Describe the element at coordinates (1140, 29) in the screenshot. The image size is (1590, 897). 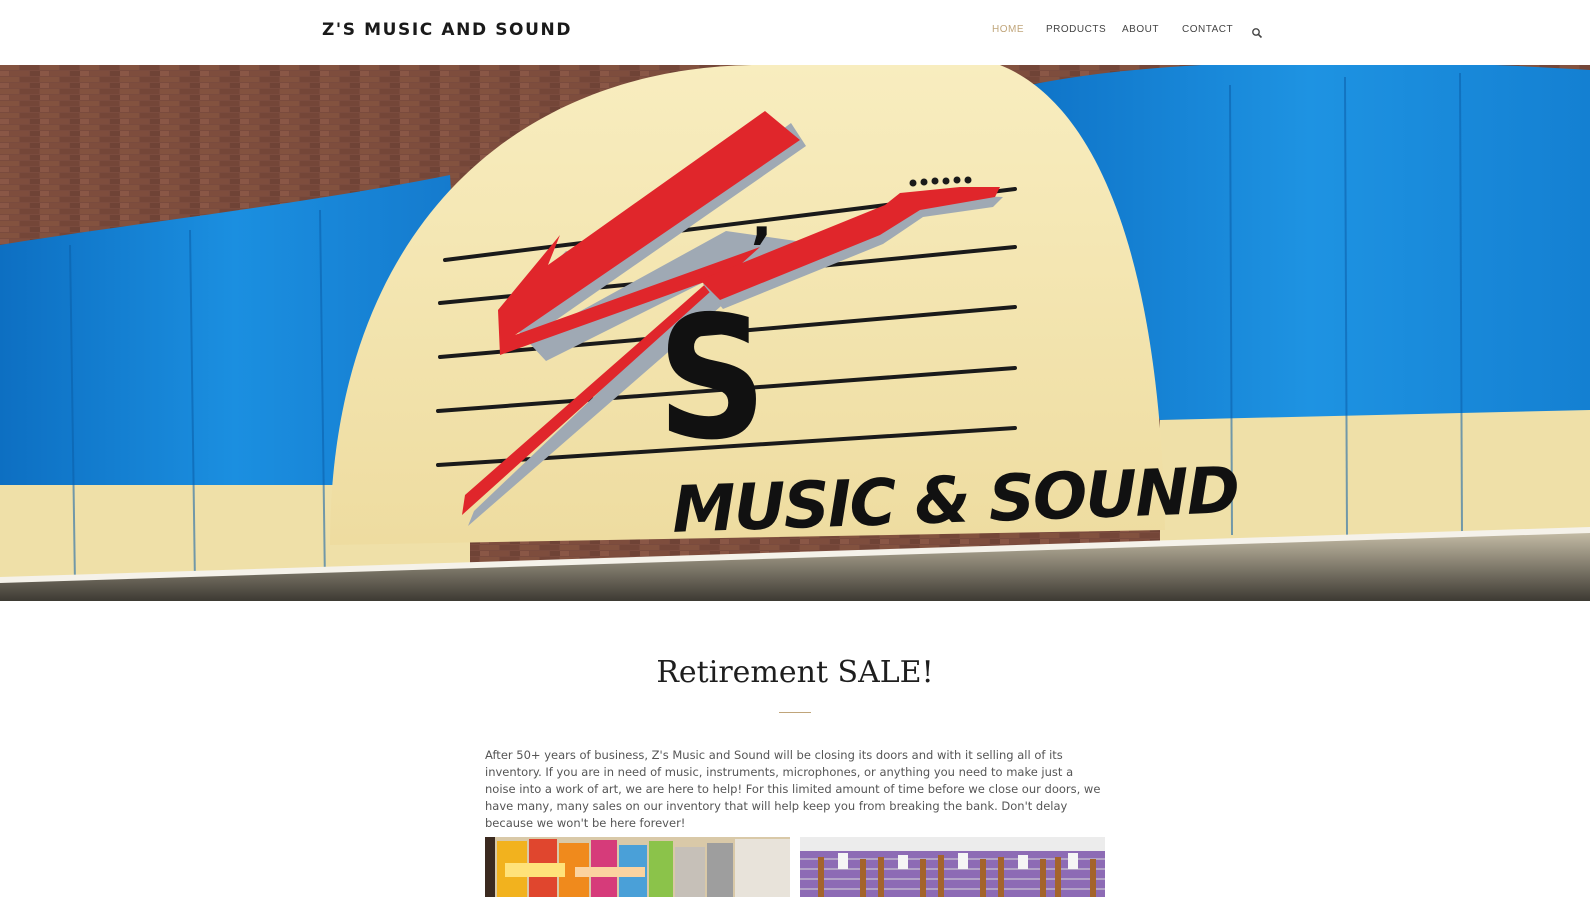
I see `nav-about: ABOUT` at that location.